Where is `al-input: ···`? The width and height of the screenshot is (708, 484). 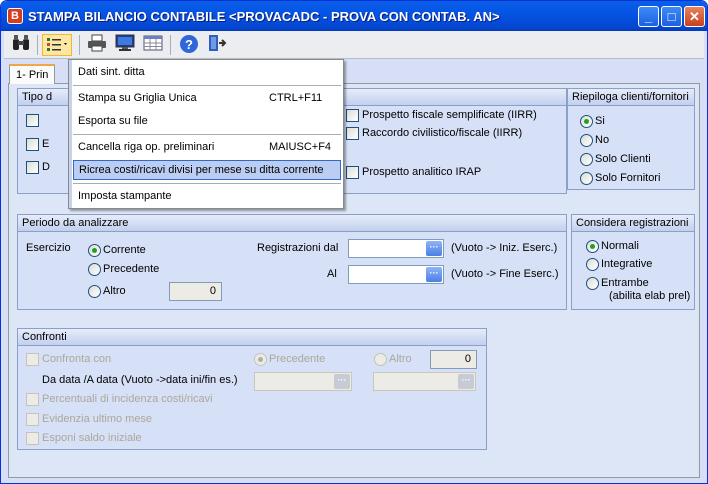
al-input: ··· is located at coordinates (396, 274).